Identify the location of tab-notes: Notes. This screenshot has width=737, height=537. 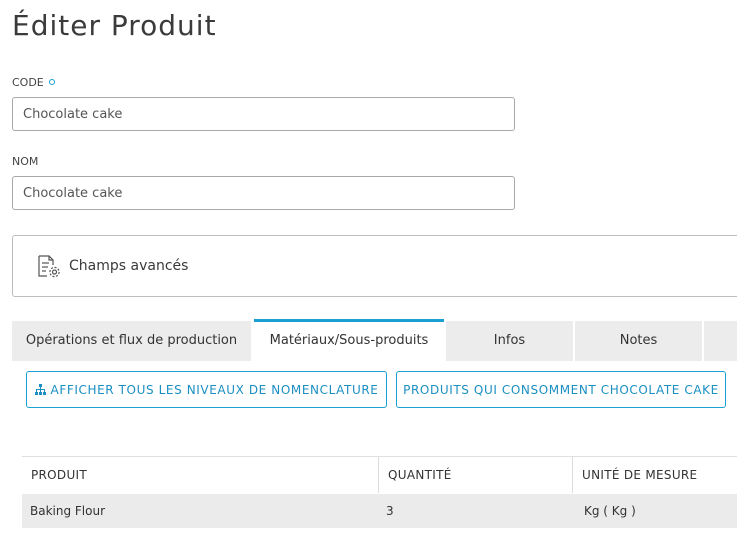
(638, 341).